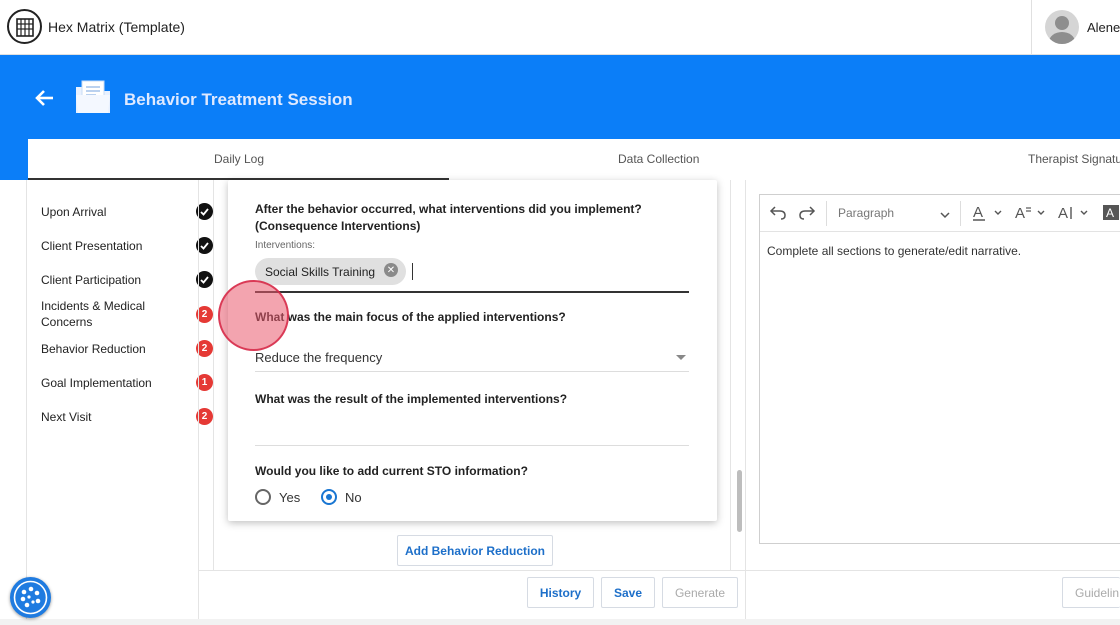 This screenshot has width=1120, height=625. Describe the element at coordinates (807, 213) in the screenshot. I see `redo-icon` at that location.